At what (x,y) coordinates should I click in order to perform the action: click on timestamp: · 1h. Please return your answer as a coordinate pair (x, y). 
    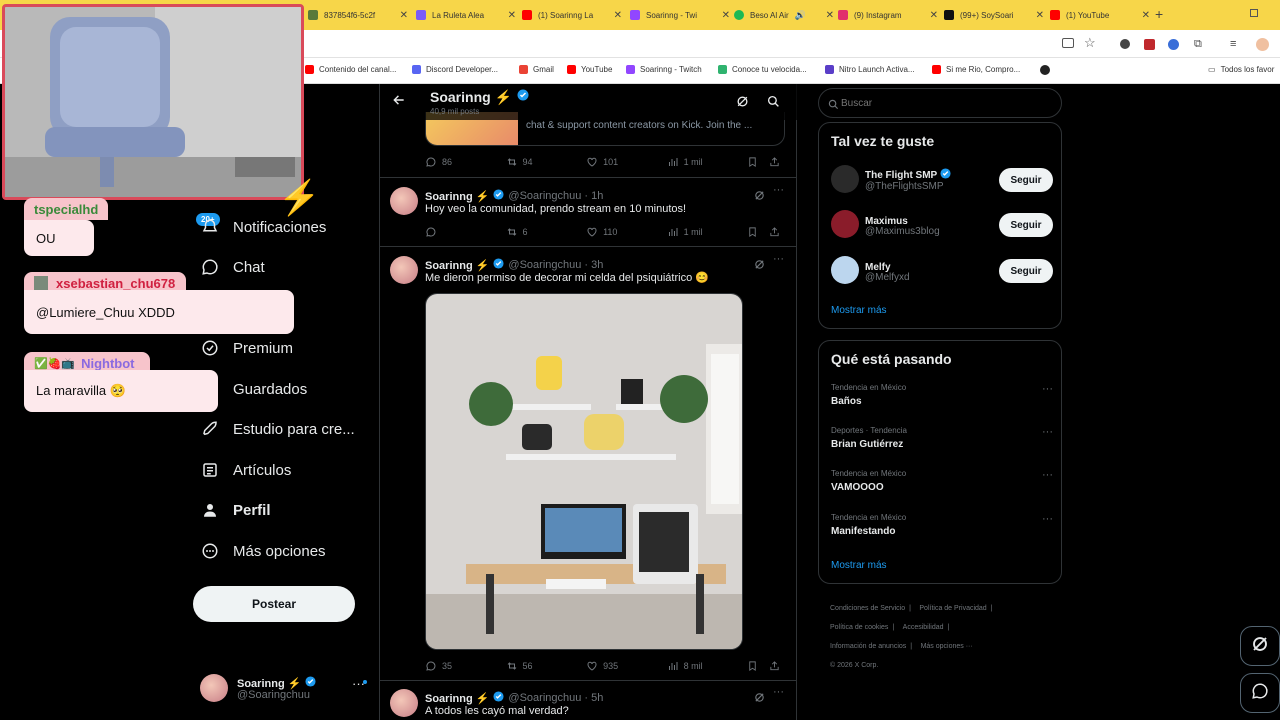
    Looking at the image, I should click on (593, 196).